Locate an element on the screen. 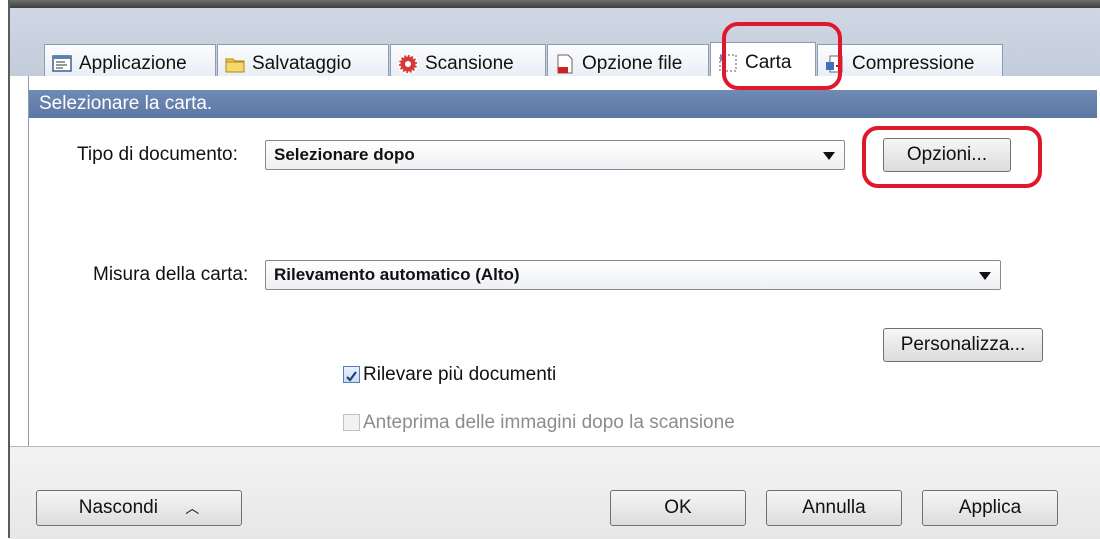 The height and width of the screenshot is (539, 1100). paper-size-value: Rilevamento automatico (Alto) is located at coordinates (397, 274).